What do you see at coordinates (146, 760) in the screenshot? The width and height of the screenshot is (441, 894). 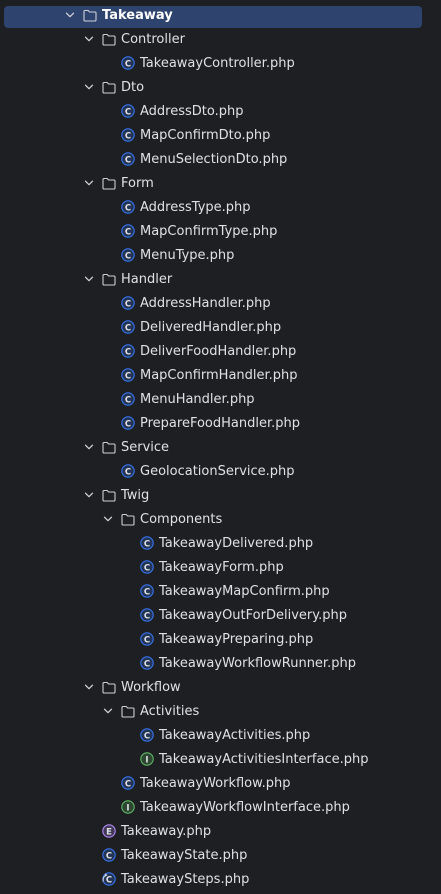 I see `svg-text: I` at bounding box center [146, 760].